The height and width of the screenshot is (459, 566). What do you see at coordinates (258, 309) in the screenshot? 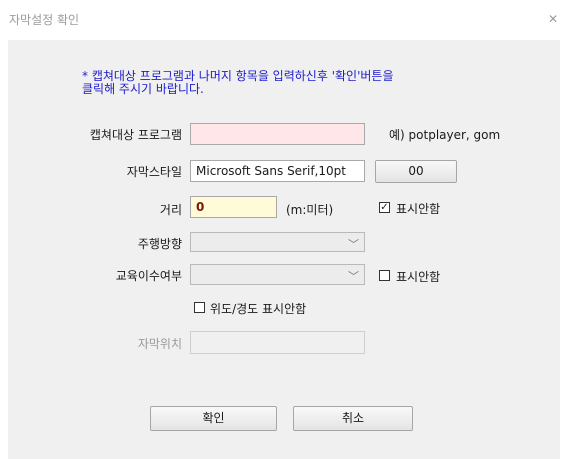
I see `latlng-hide-label: 위도/경도 표시안함` at bounding box center [258, 309].